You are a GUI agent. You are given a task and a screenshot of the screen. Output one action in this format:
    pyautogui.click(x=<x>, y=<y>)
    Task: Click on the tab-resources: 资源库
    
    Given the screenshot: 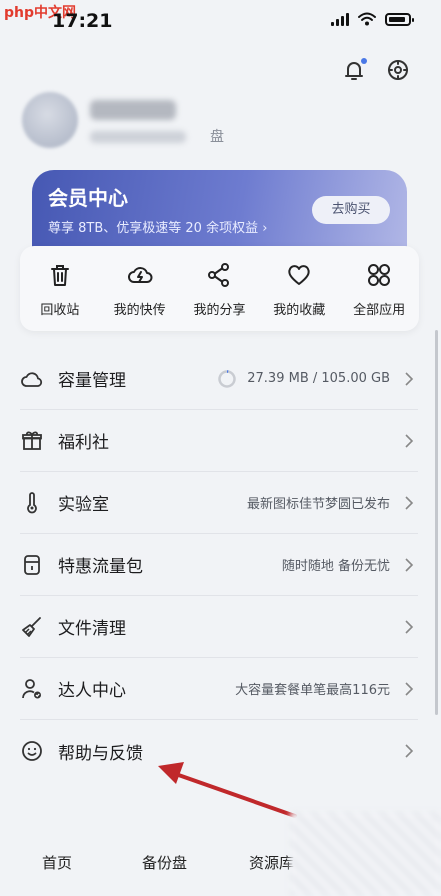 What is the action you would take?
    pyautogui.click(x=271, y=862)
    